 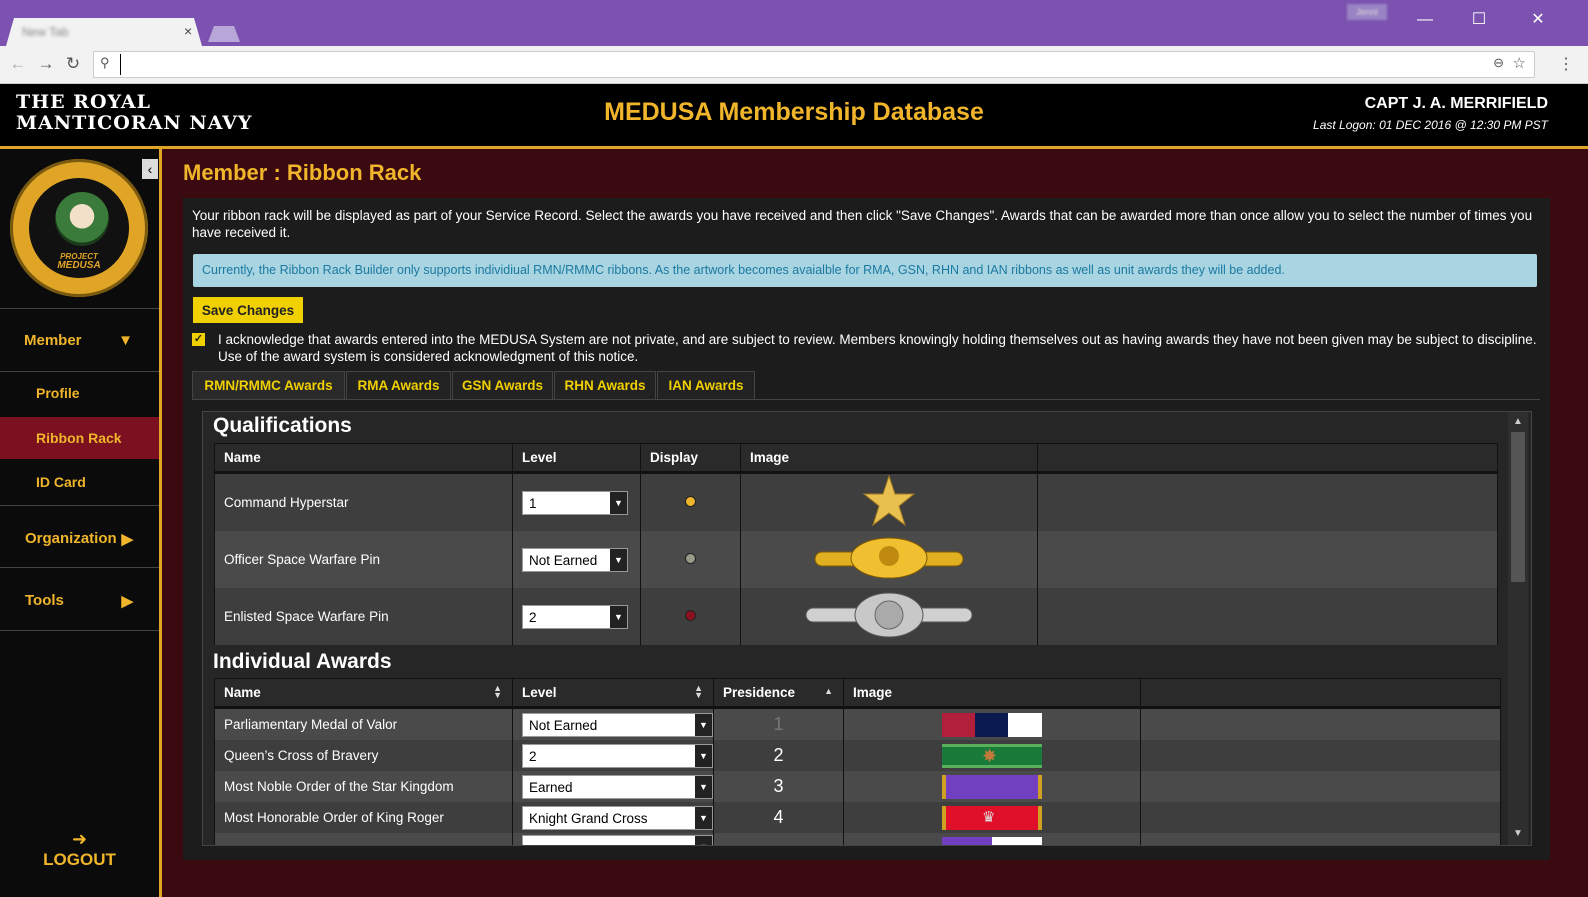 What do you see at coordinates (617, 786) in the screenshot?
I see `level-select: Earned ▼` at bounding box center [617, 786].